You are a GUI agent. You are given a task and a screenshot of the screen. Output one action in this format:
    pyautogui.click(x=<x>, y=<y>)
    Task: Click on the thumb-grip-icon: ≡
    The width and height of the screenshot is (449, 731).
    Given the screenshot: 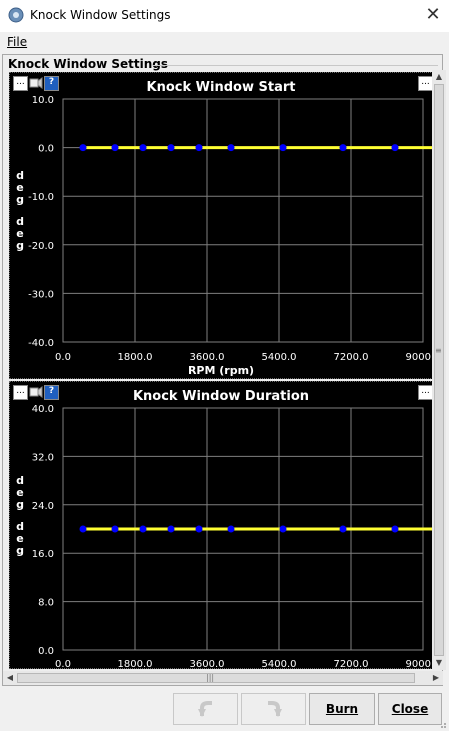 What is the action you would take?
    pyautogui.click(x=438, y=350)
    